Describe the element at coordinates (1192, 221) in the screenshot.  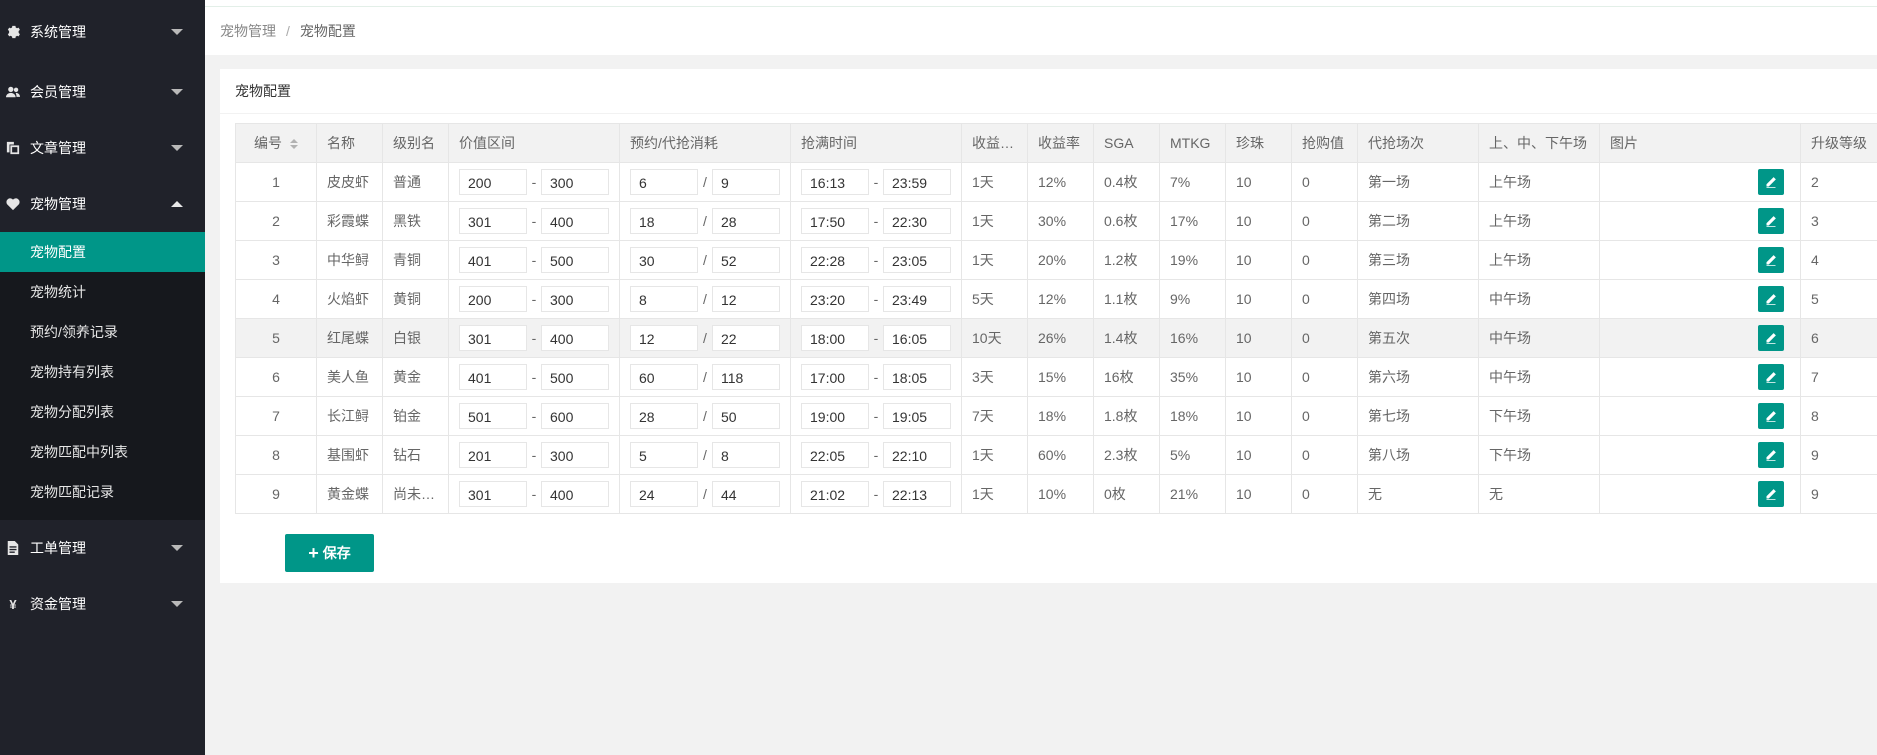
I see `cell-mtkg: 17%` at that location.